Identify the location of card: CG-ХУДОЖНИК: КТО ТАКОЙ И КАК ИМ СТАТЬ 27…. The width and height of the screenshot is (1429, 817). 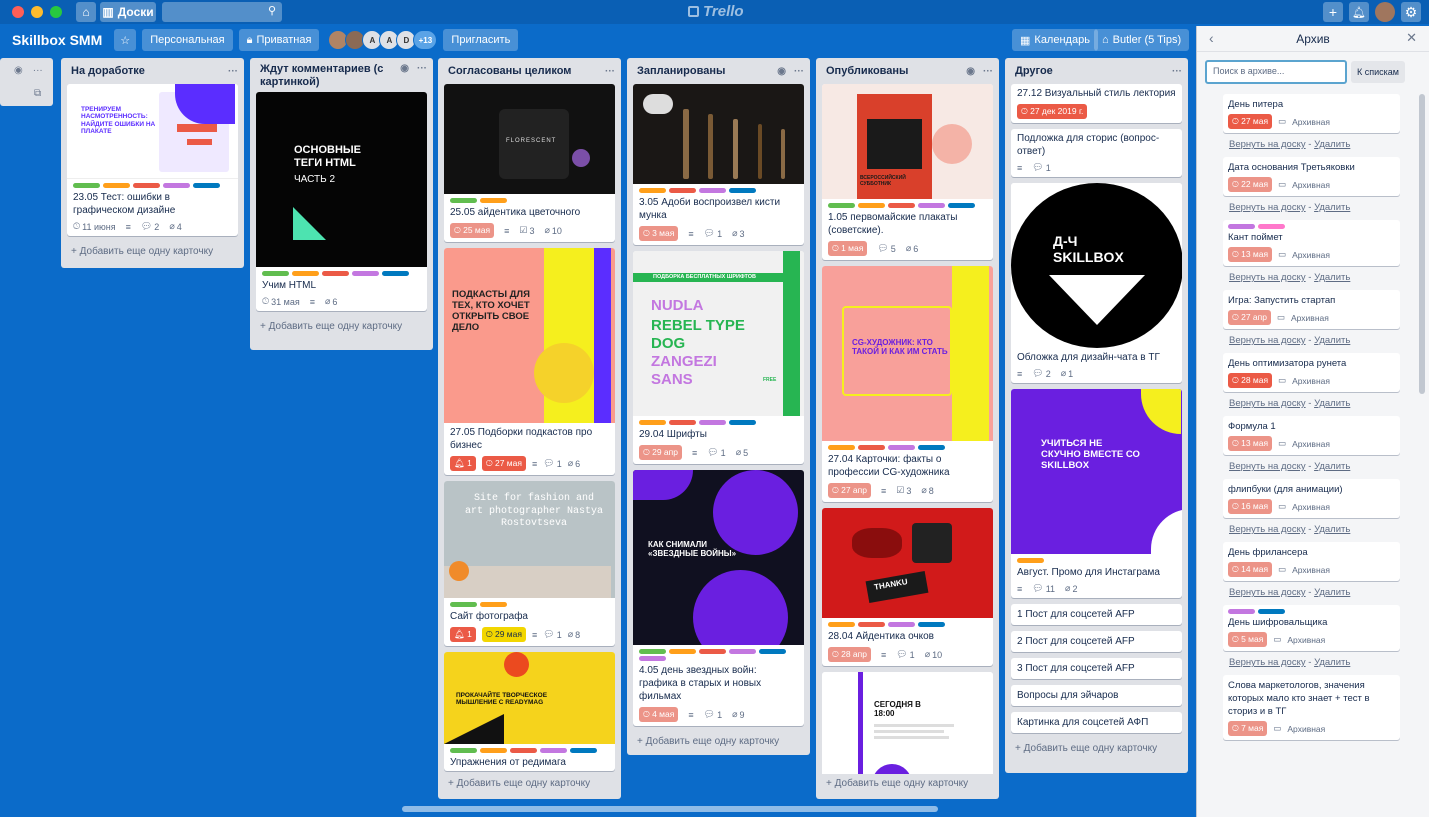
(907, 384).